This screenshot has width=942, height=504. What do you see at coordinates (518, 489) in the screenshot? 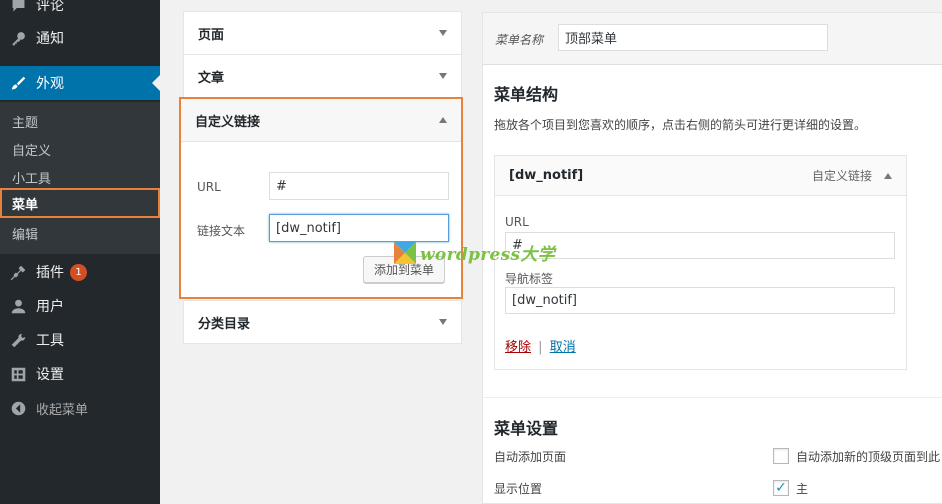
I see `display-location-label: 显示位置` at bounding box center [518, 489].